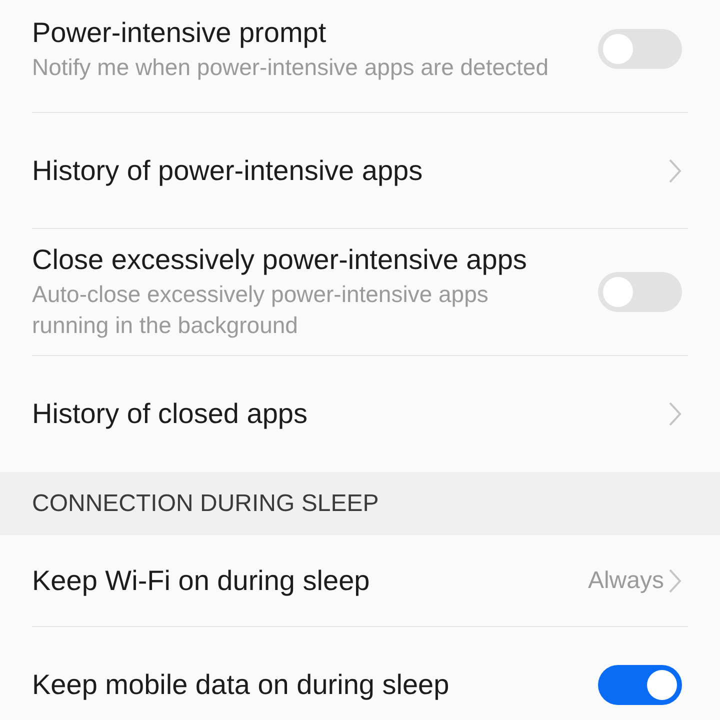 The width and height of the screenshot is (720, 720). Describe the element at coordinates (350, 171) in the screenshot. I see `setting-title: History of power-intensive apps` at that location.